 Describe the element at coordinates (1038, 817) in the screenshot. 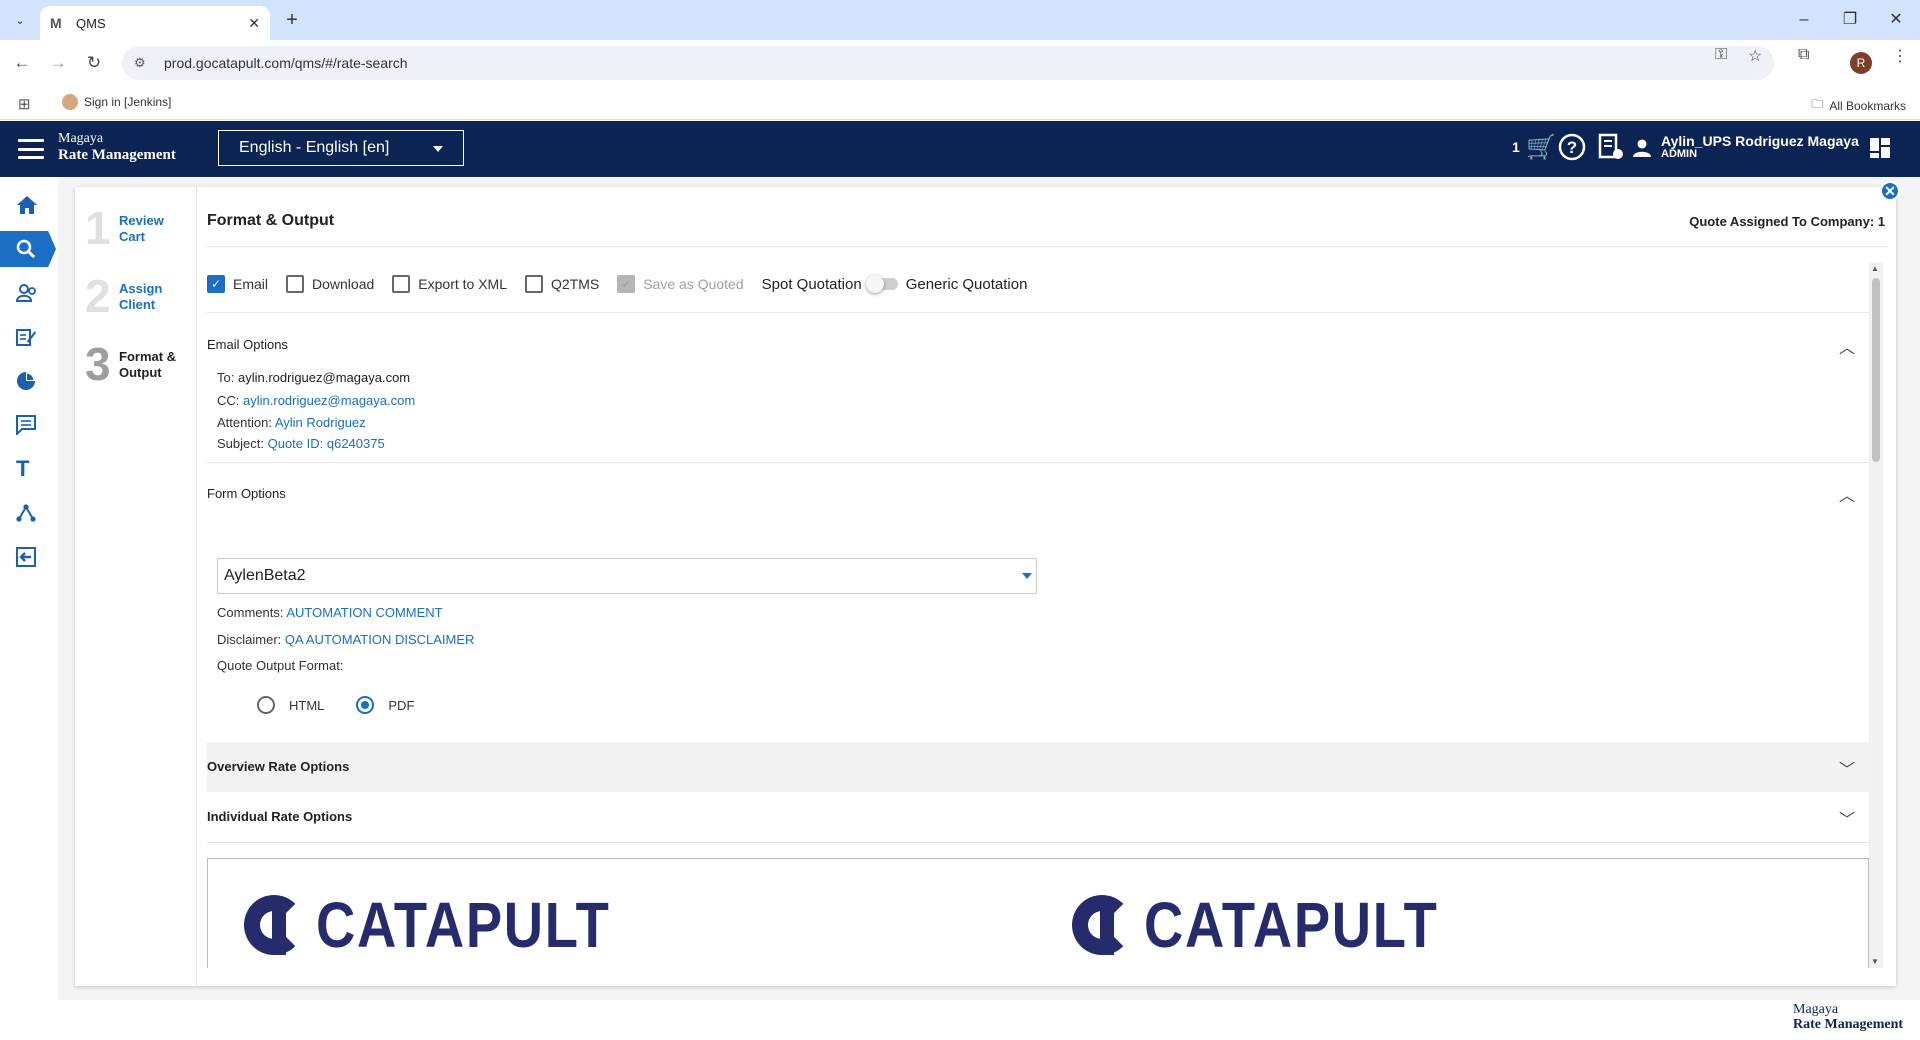

I see `individual-rate-options-header` at that location.